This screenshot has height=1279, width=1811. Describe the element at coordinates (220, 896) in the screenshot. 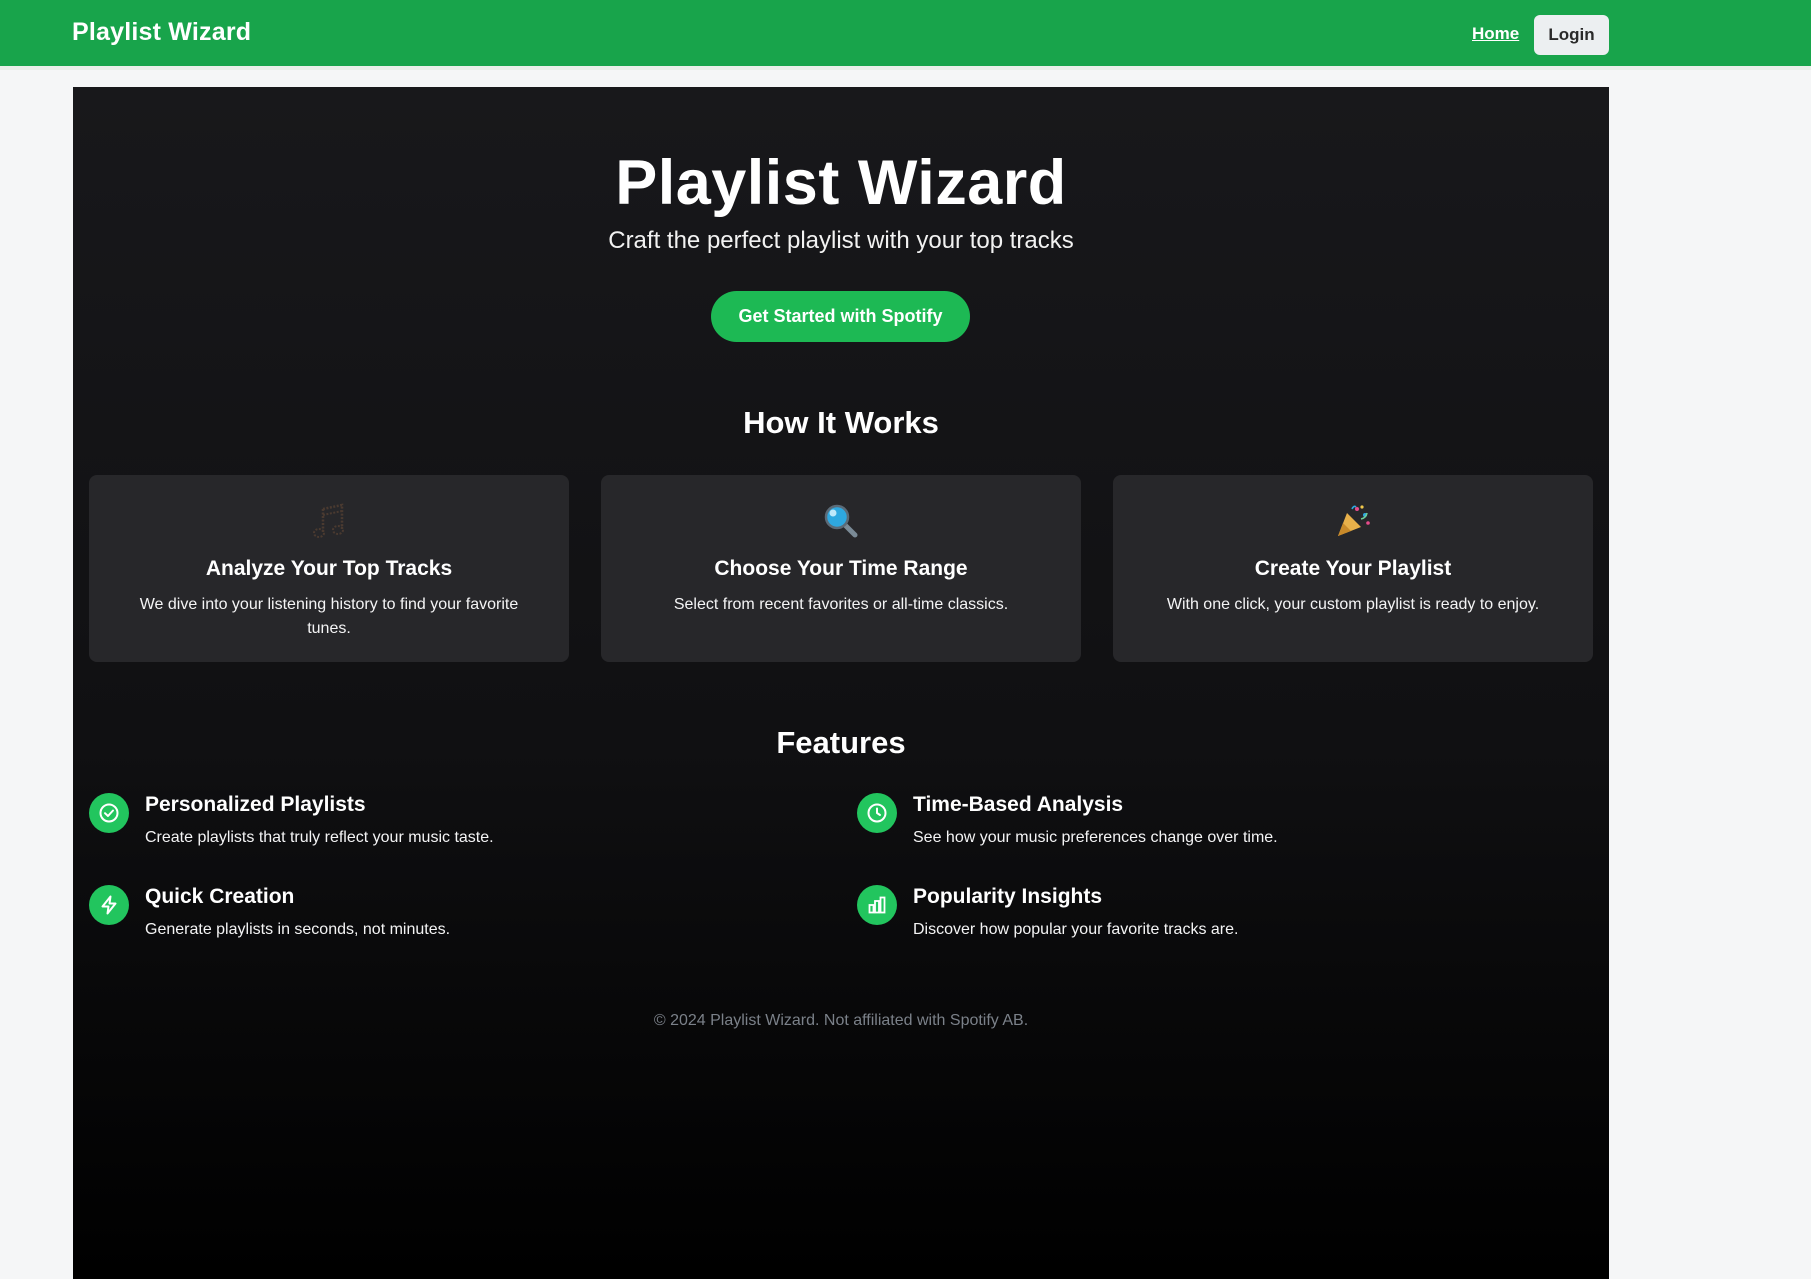

I see `feature-title: Quick Creation` at that location.